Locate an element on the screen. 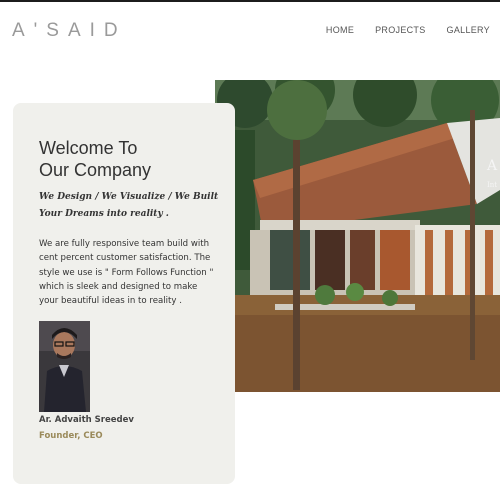 The height and width of the screenshot is (500, 500). nav-item-home: HOME is located at coordinates (340, 30).